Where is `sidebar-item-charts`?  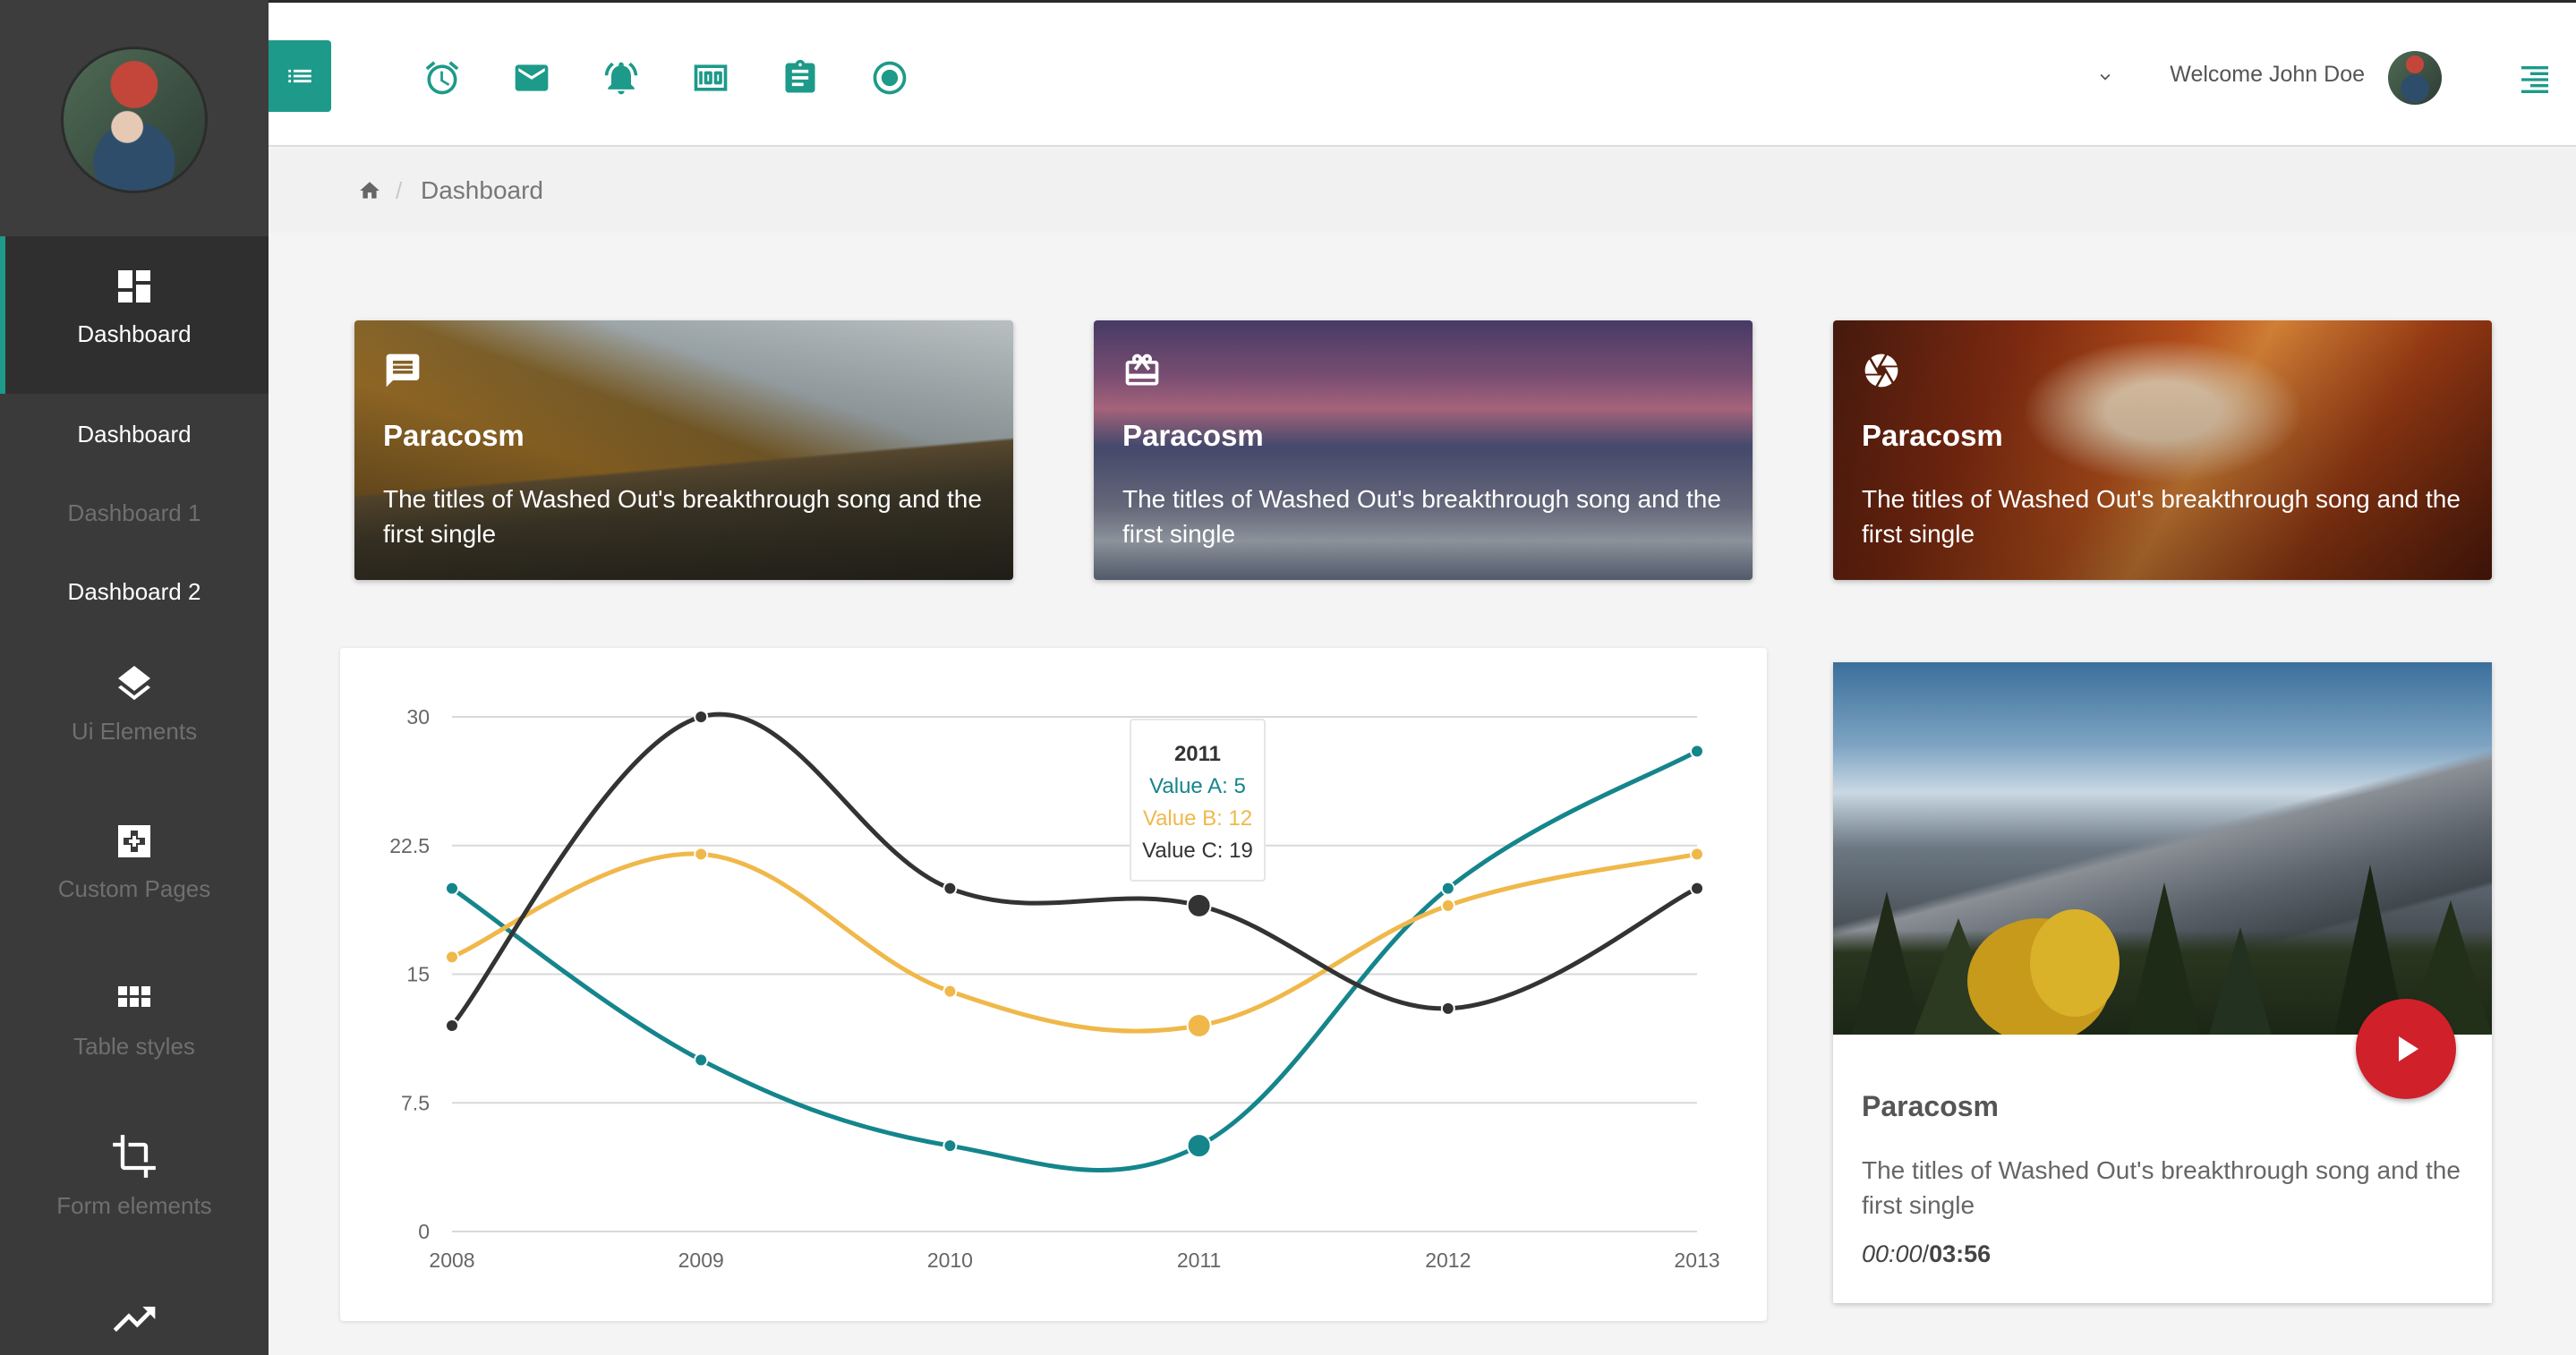 sidebar-item-charts is located at coordinates (134, 1319).